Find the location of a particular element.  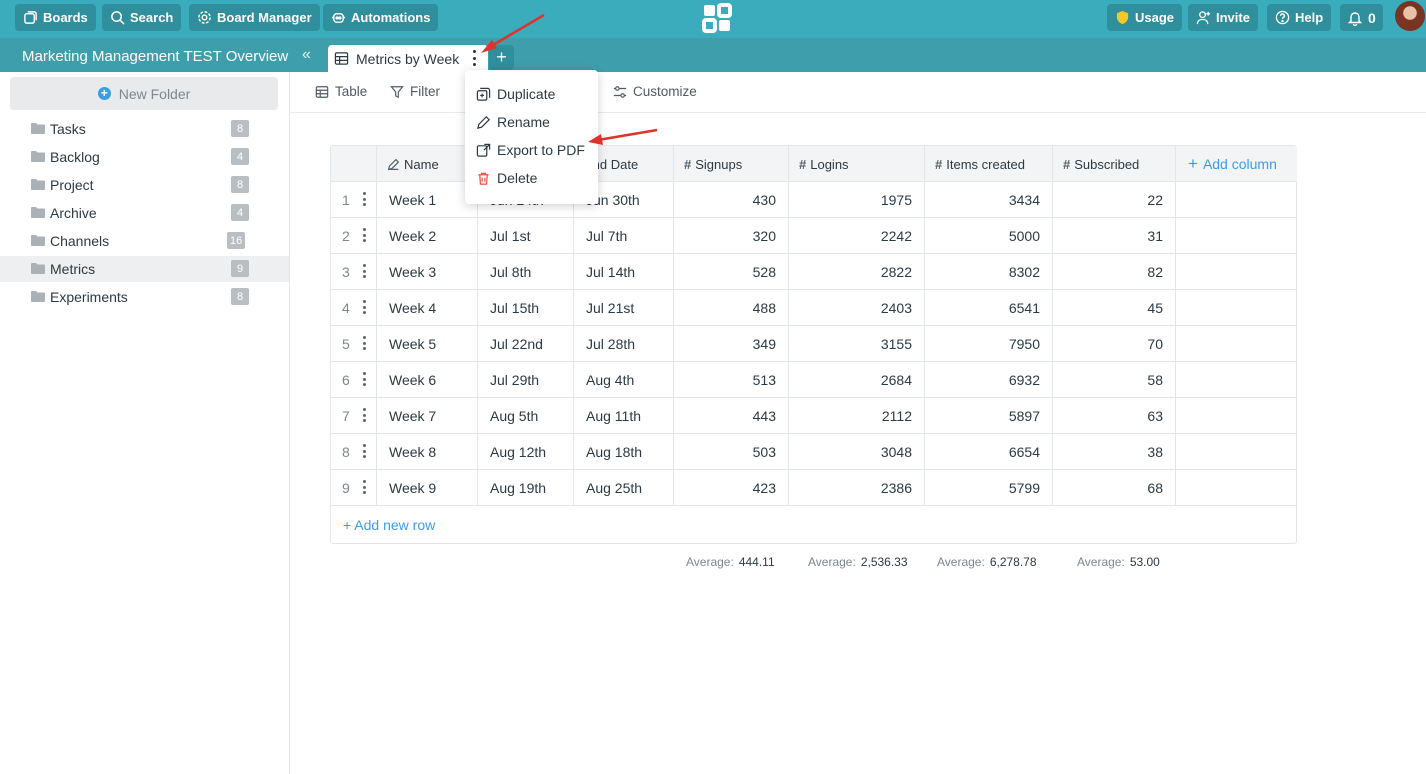

sidebar-item-channels: Channels 16 is located at coordinates (144, 241).